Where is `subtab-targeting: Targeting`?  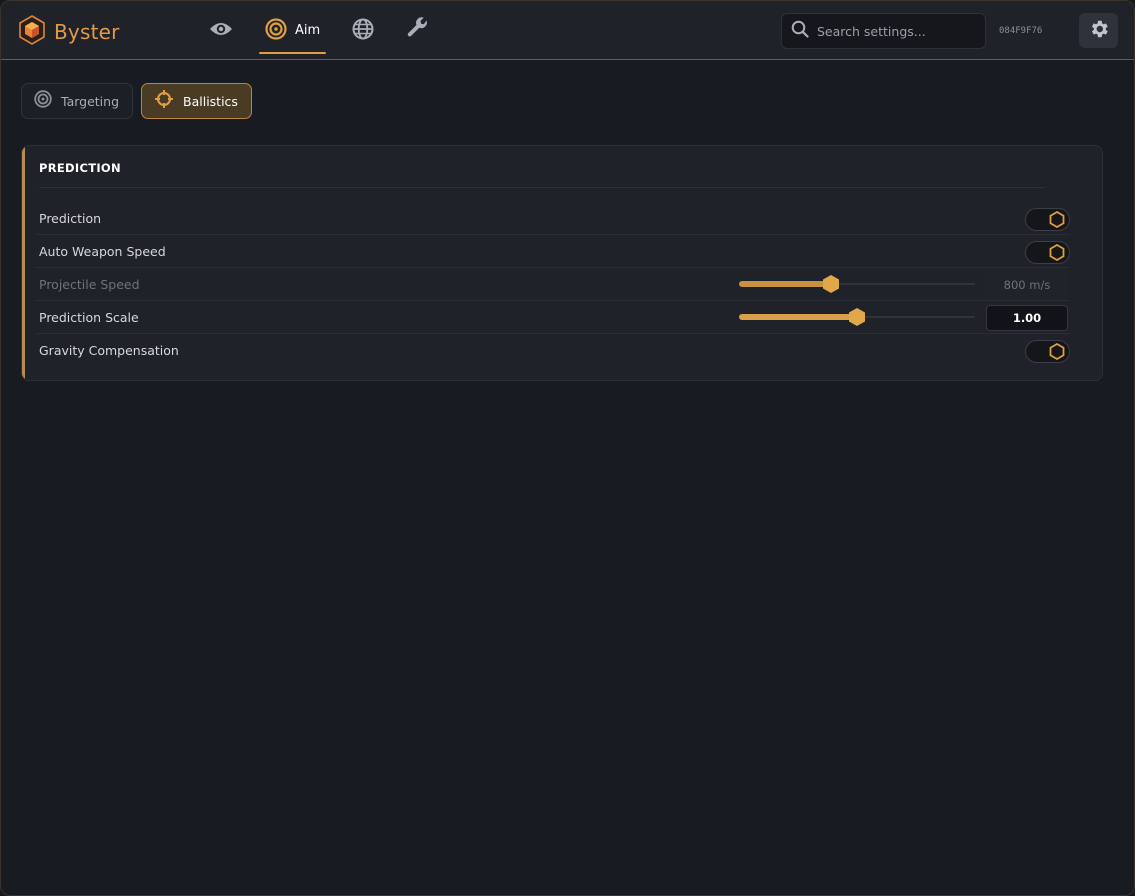
subtab-targeting: Targeting is located at coordinates (77, 101).